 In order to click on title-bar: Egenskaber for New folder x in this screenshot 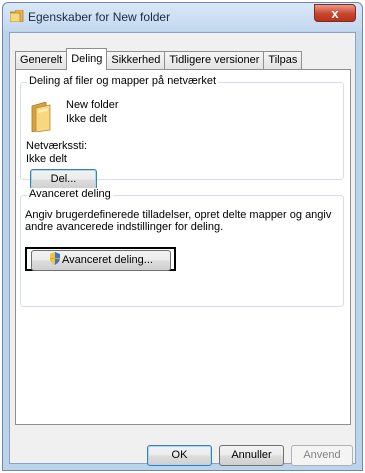, I will do `click(182, 17)`.